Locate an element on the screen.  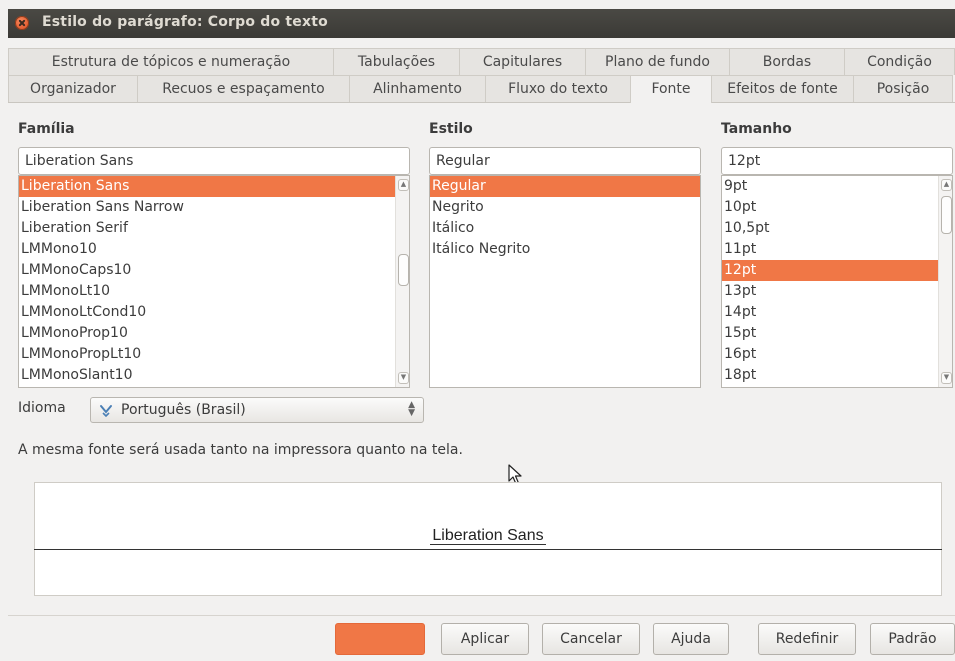
familia-list-item: LMMonoCaps10 is located at coordinates (207, 270).